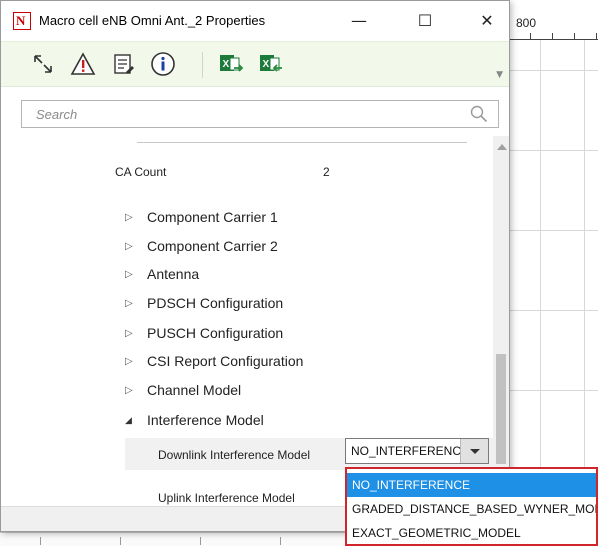 The width and height of the screenshot is (598, 546). I want to click on warning-icon, so click(83, 64).